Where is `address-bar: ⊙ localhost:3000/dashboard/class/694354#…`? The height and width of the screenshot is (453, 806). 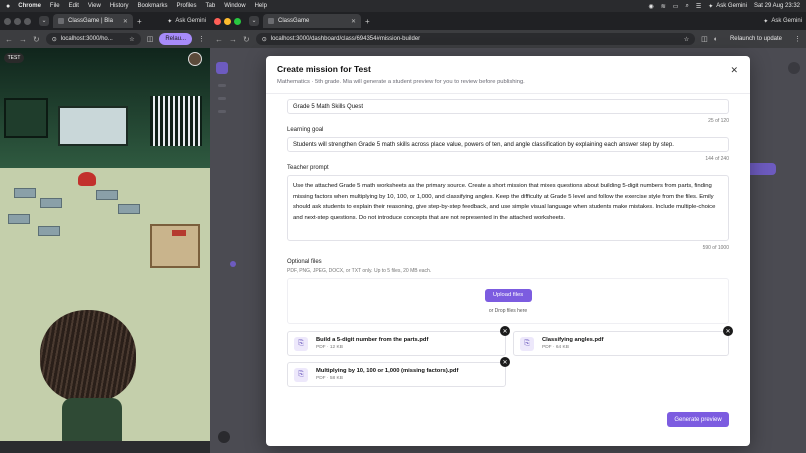
address-bar: ⊙ localhost:3000/dashboard/class/694354#… is located at coordinates (475, 39).